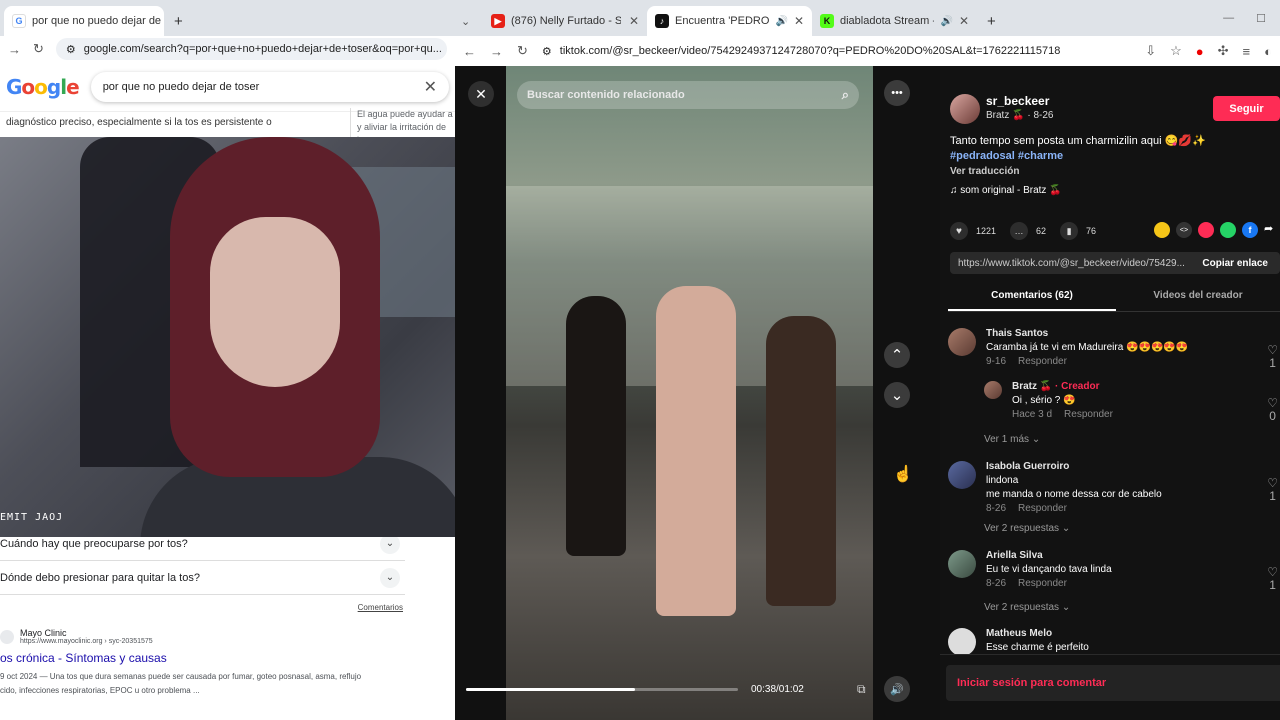  Describe the element at coordinates (227, 658) in the screenshot. I see `result-title: os crónica - Síntomas y causas` at that location.